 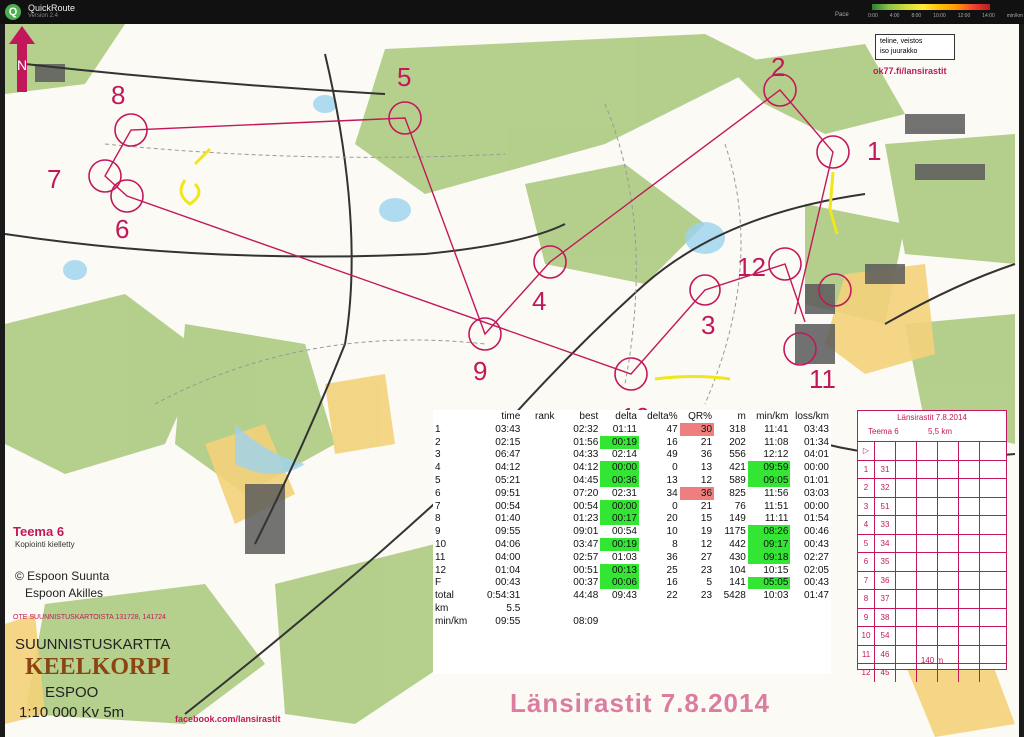 I want to click on split-header-row: time rank best delta delta% QR% m min/km loss/km, so click(x=632, y=416).